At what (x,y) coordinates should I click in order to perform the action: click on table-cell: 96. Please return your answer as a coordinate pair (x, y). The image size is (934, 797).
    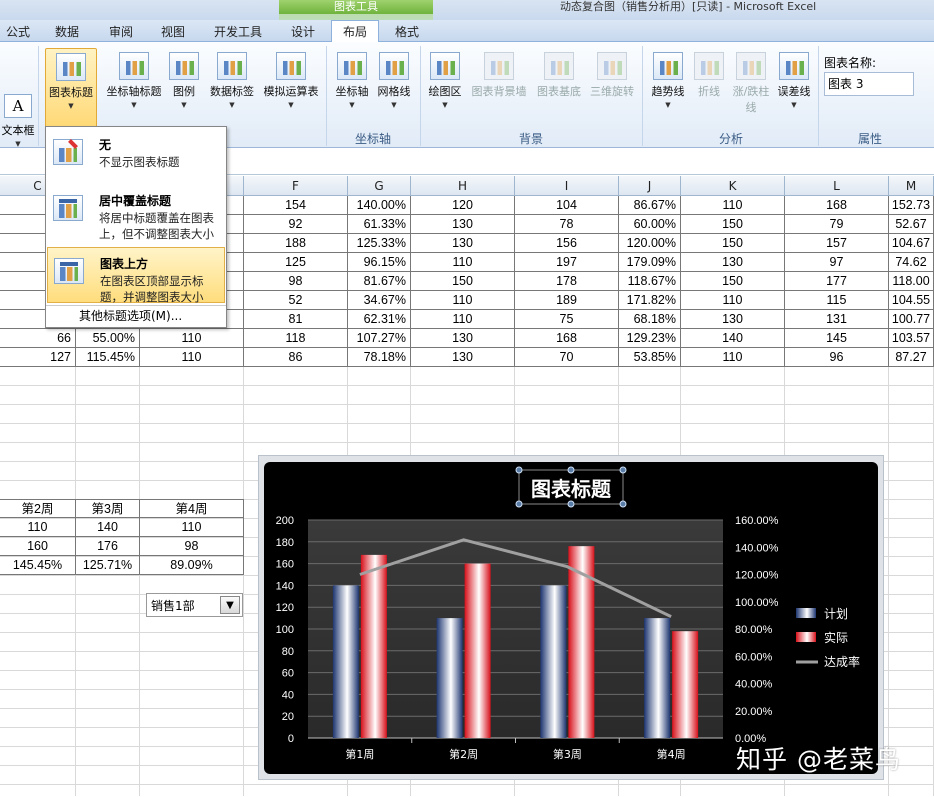
    Looking at the image, I should click on (837, 357).